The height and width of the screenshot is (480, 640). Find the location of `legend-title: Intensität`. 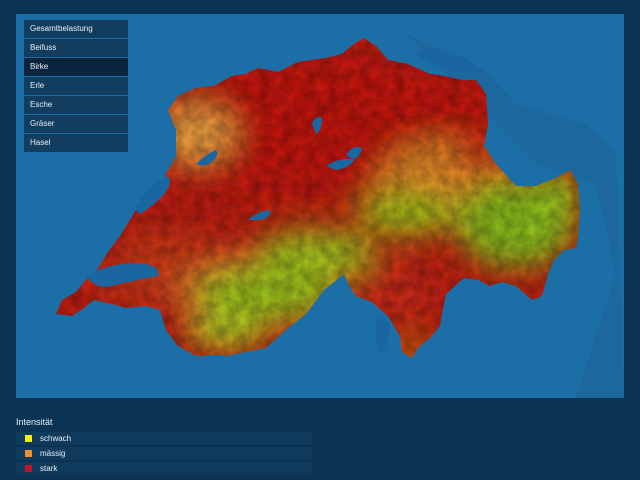

legend-title: Intensität is located at coordinates (34, 422).